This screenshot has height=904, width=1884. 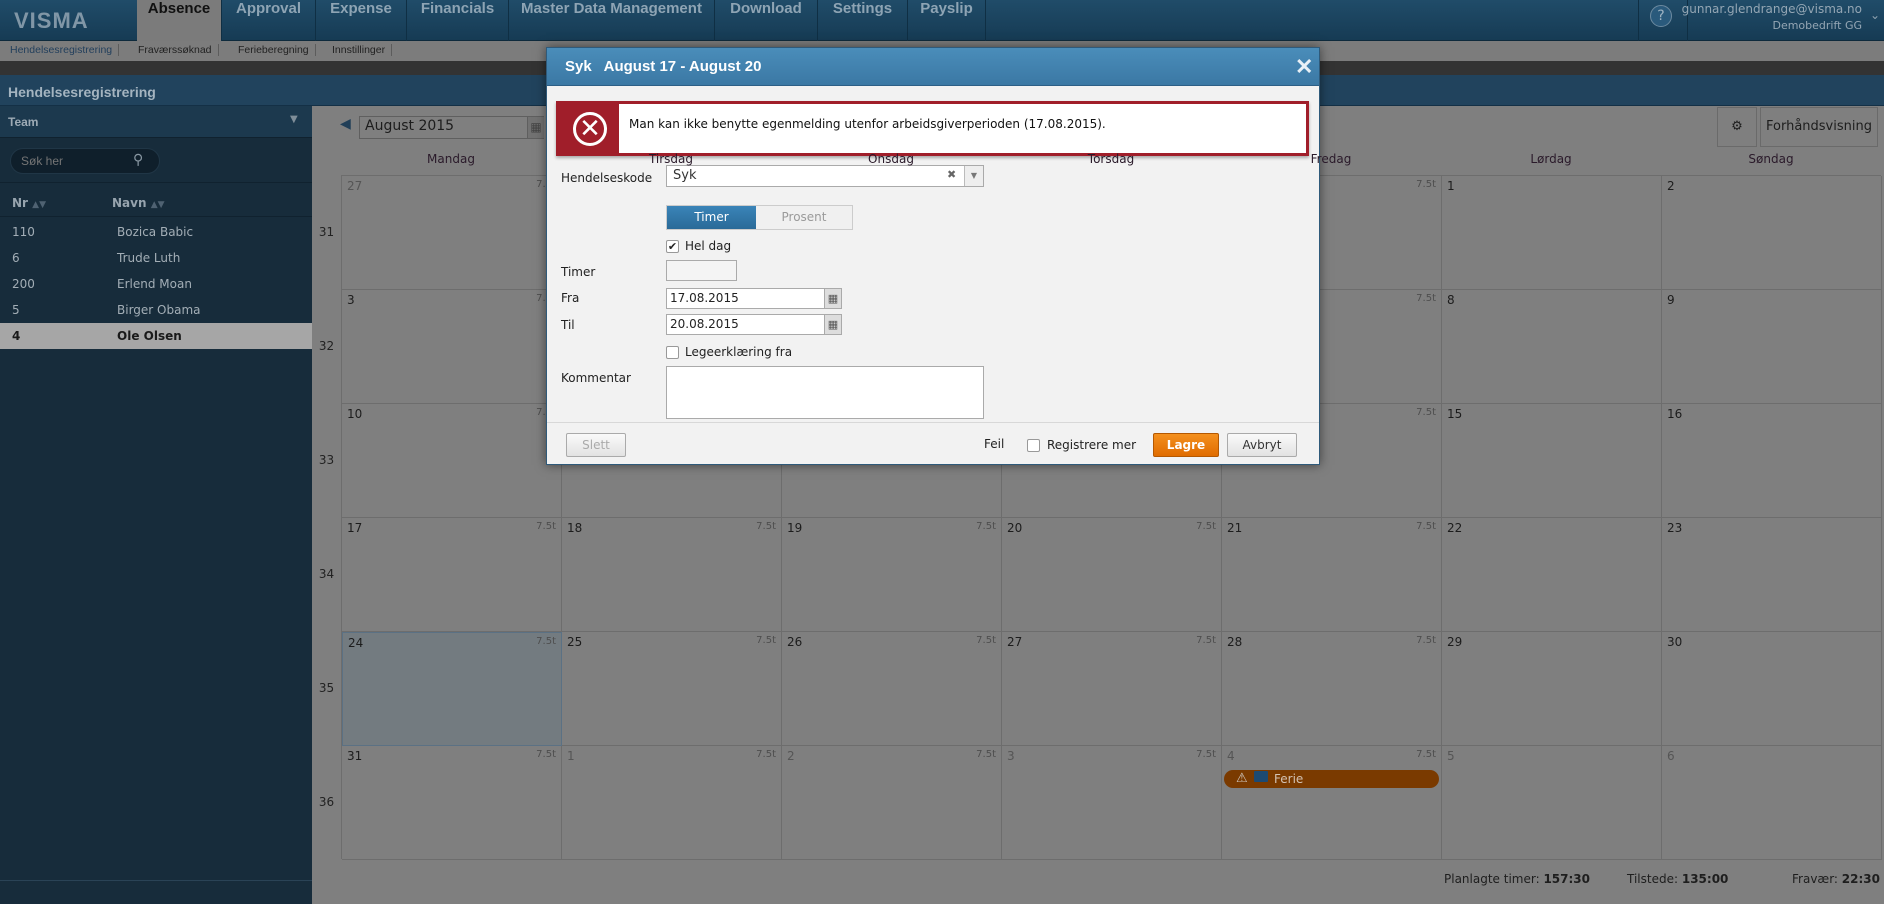 I want to click on help-icon: ?, so click(x=1661, y=16).